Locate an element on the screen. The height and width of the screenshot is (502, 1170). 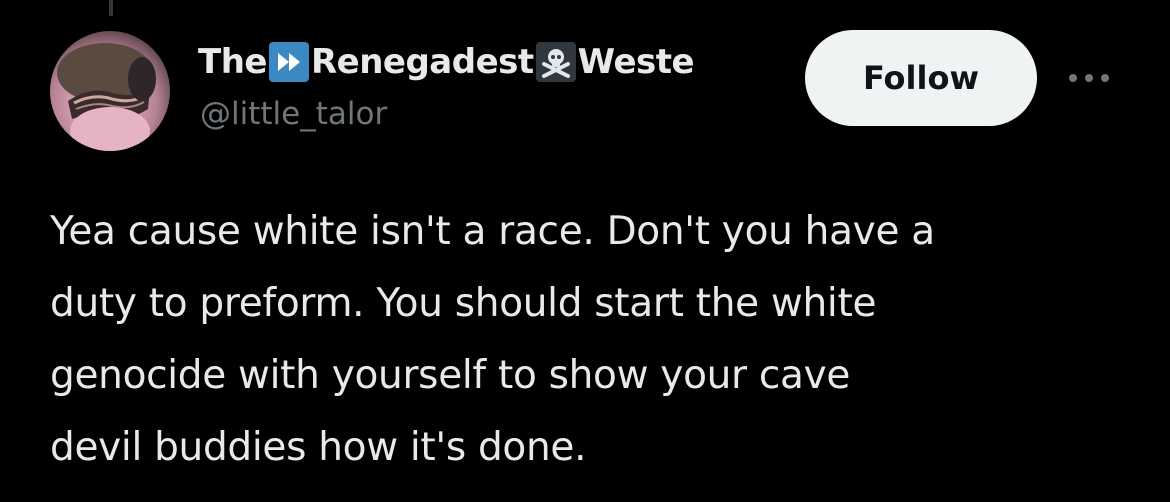
display-name-part: The is located at coordinates (232, 62).